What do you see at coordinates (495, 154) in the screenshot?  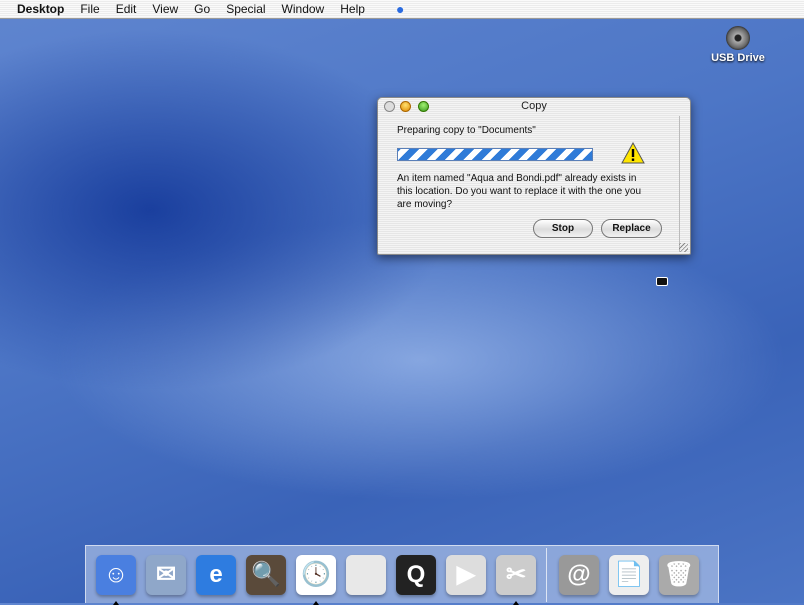 I see `progress-bar` at bounding box center [495, 154].